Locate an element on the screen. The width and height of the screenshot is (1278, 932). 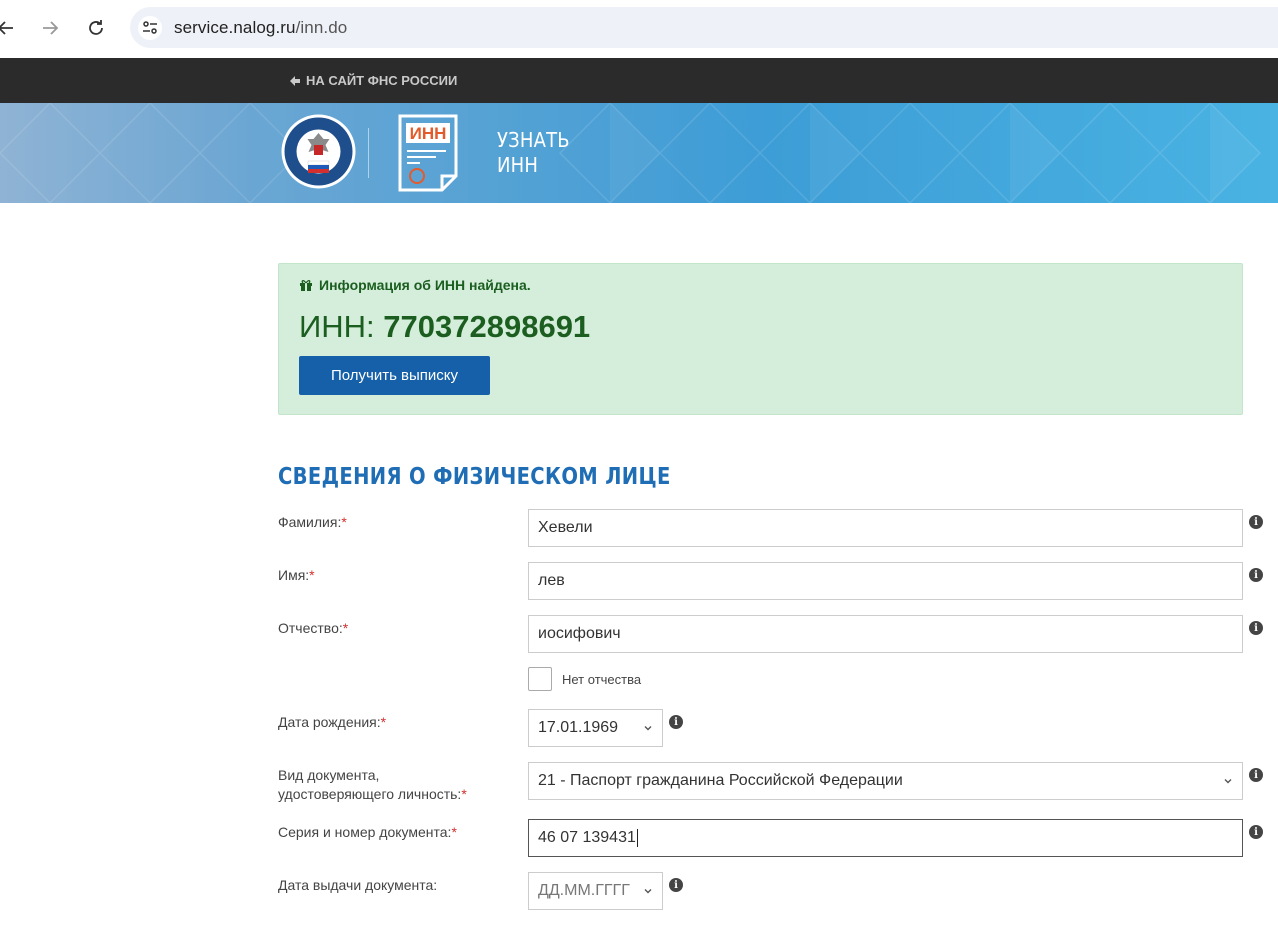
text-cursor is located at coordinates (637, 838).